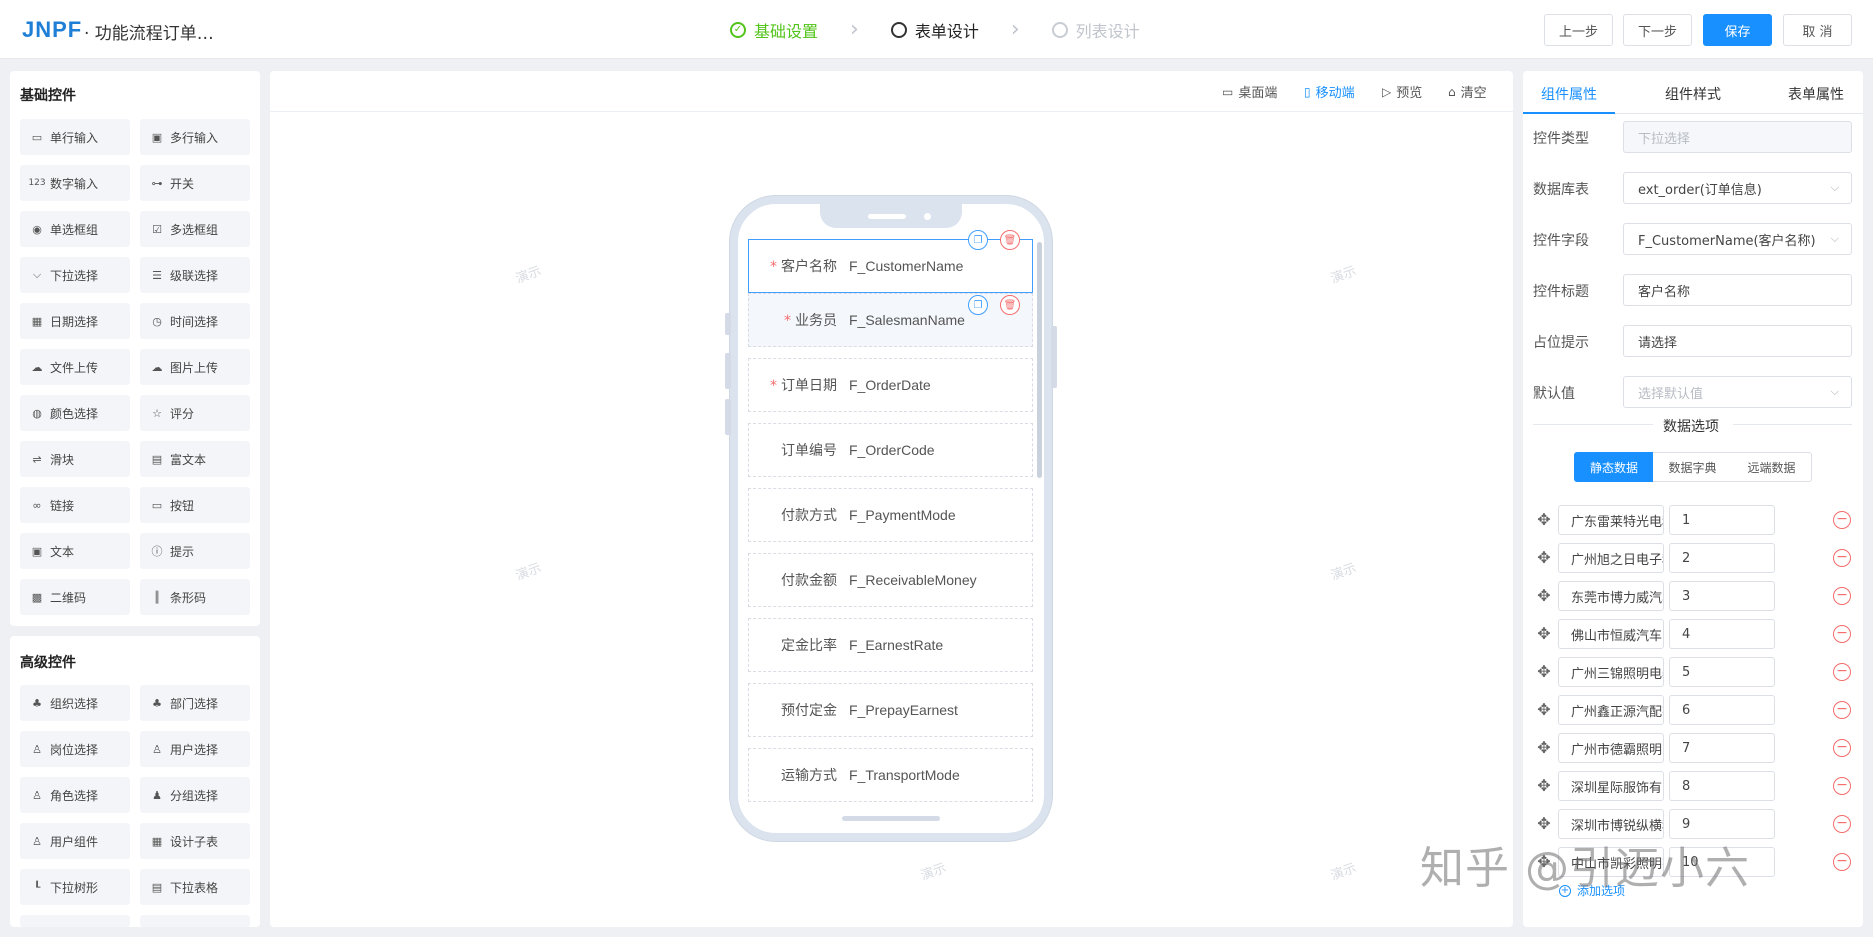 The width and height of the screenshot is (1873, 937). I want to click on option-label-input: 深圳星际服饰有限, so click(1611, 786).